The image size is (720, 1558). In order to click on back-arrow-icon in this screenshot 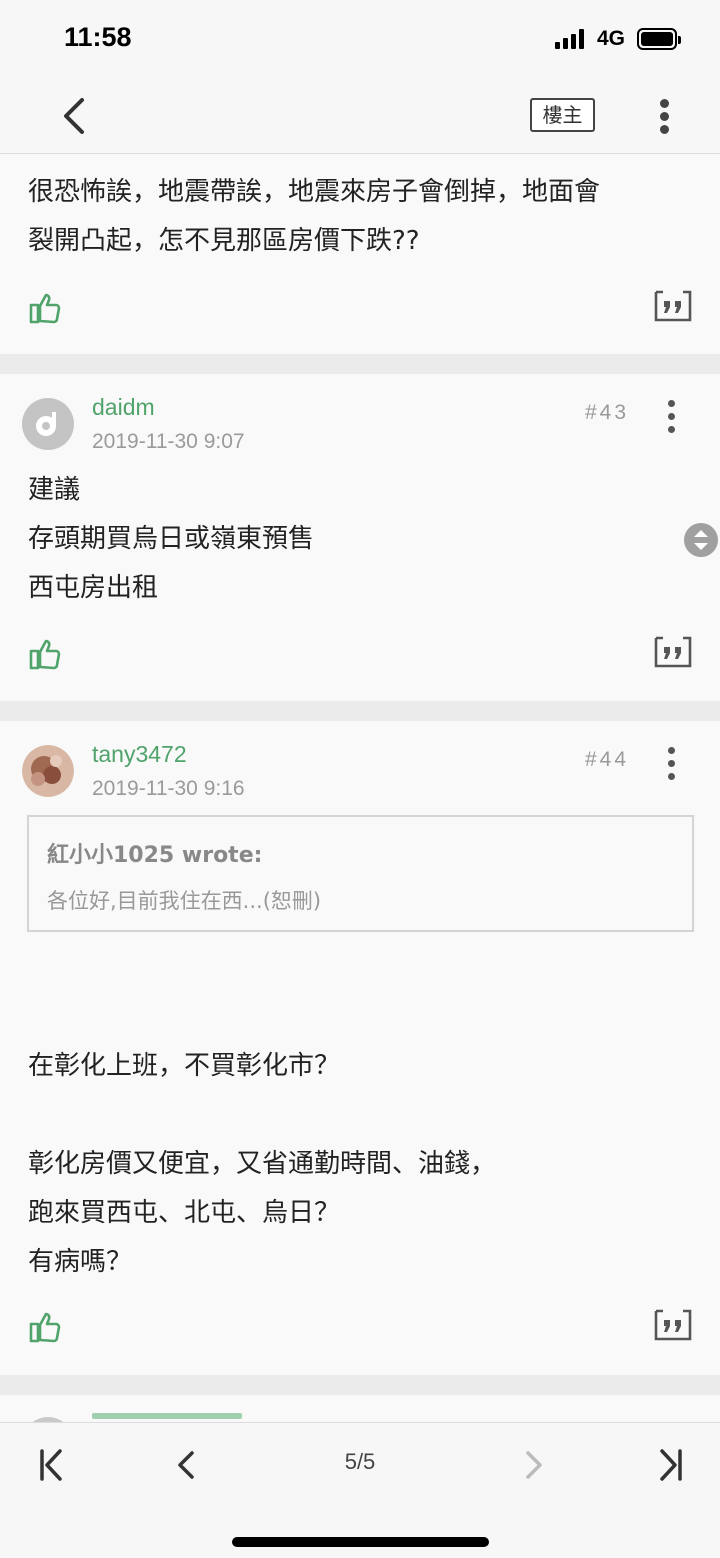, I will do `click(74, 116)`.